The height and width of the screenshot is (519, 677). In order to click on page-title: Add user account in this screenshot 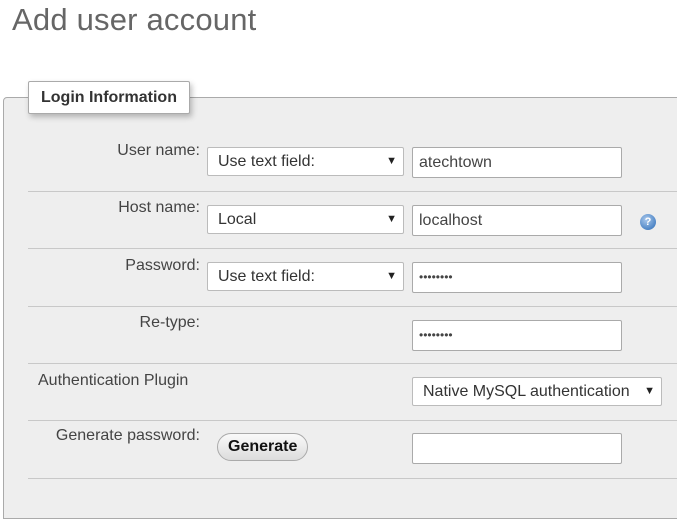, I will do `click(134, 19)`.